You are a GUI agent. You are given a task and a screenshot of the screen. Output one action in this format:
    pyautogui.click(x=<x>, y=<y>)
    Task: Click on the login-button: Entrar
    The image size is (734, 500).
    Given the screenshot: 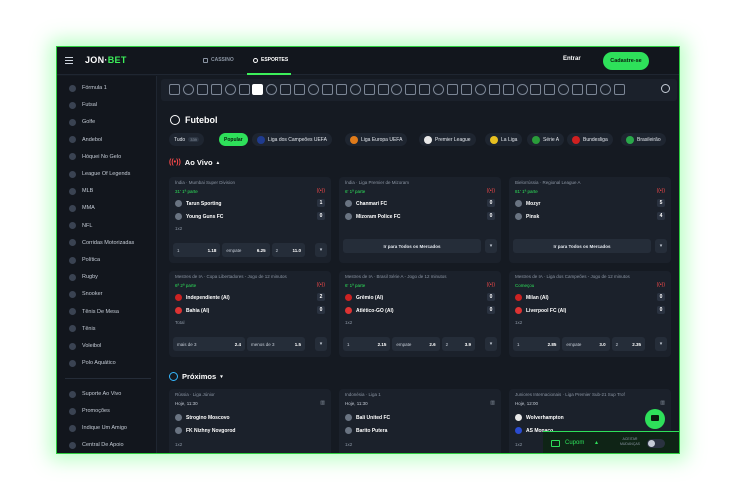 What is the action you would take?
    pyautogui.click(x=572, y=59)
    